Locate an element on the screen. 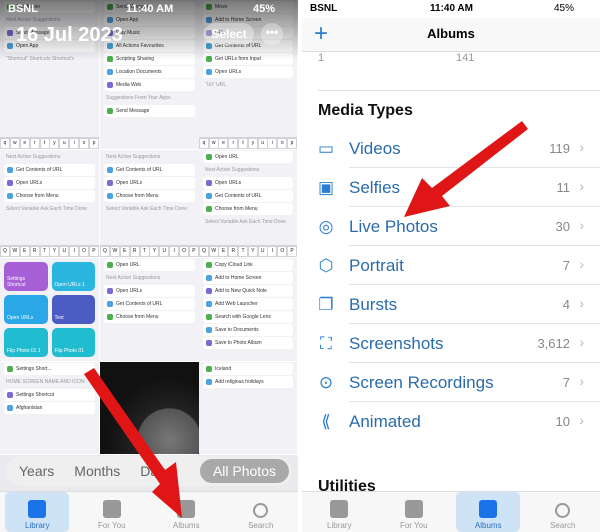  keyboard: qwertyuiop is located at coordinates (248, 143).